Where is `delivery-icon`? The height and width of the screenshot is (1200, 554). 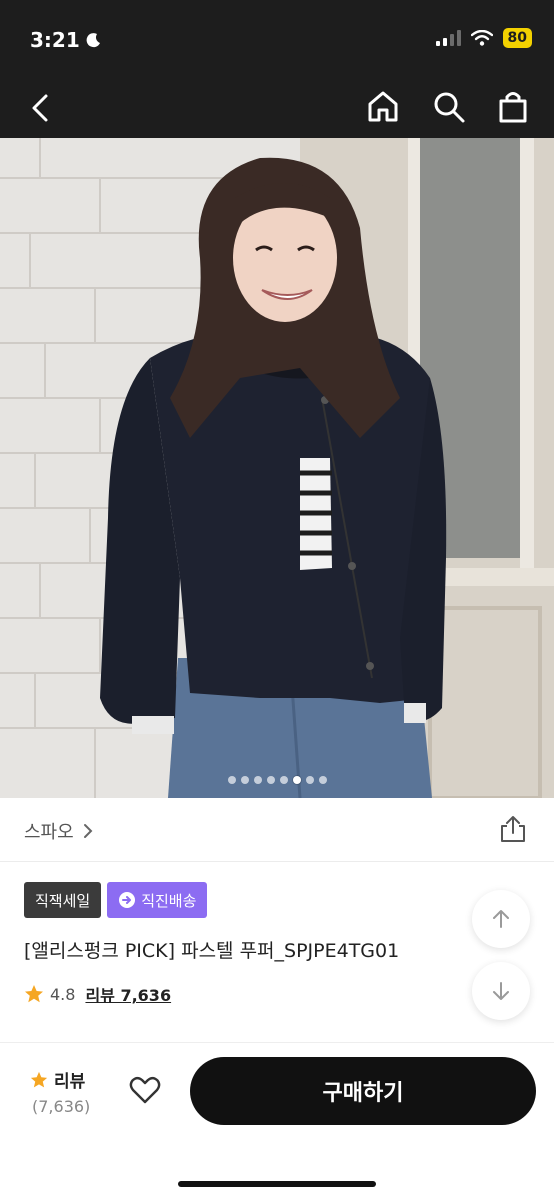 delivery-icon is located at coordinates (127, 900).